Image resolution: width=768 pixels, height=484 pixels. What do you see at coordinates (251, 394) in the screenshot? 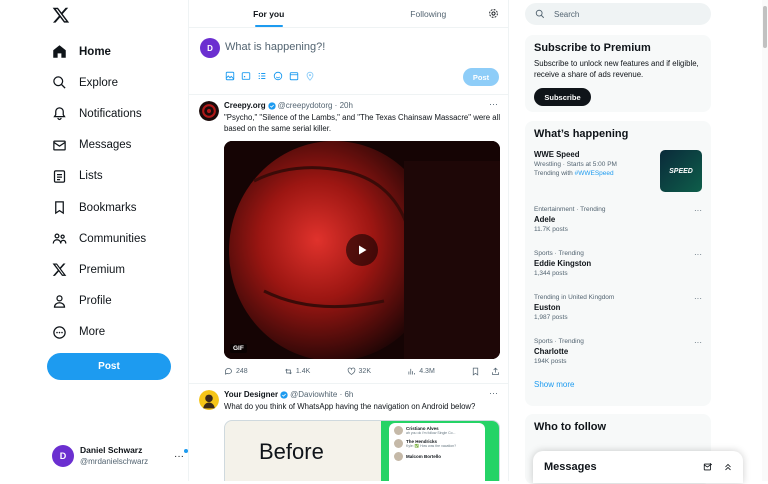
I see `author-name: Your Designer` at bounding box center [251, 394].